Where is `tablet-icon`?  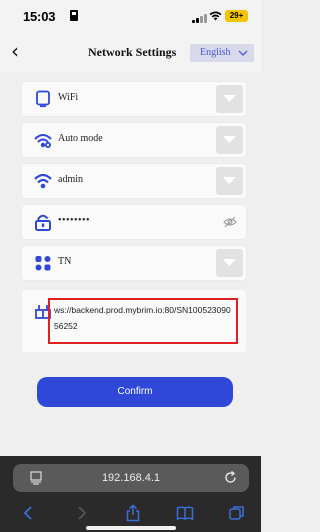 tablet-icon is located at coordinates (43, 99).